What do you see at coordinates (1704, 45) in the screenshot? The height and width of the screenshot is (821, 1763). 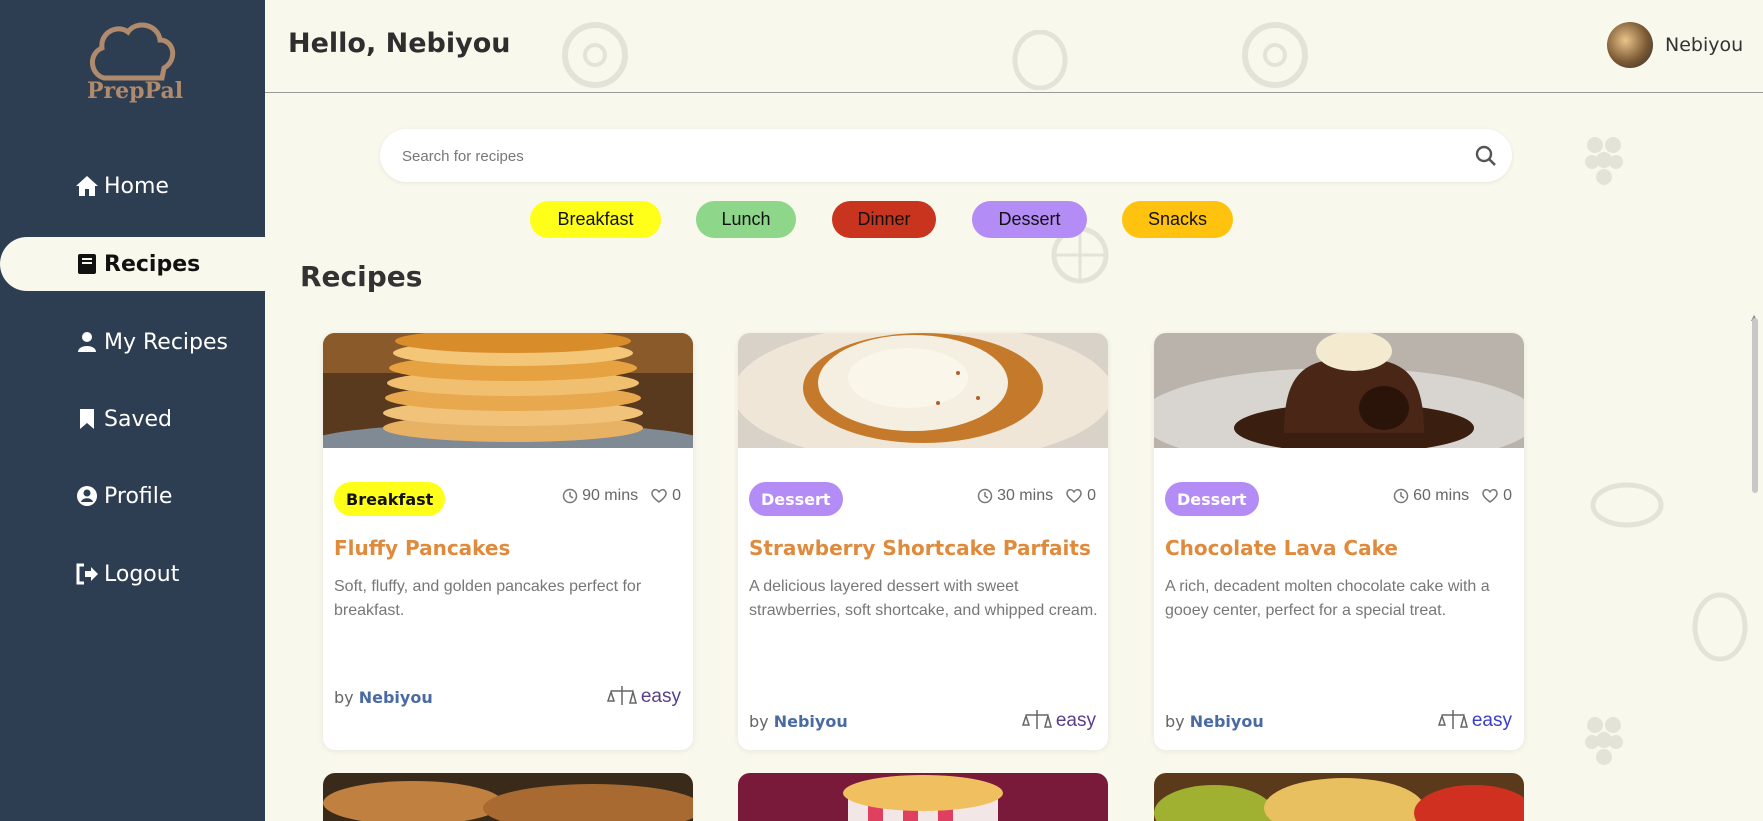 I see `username: Nebiyou` at bounding box center [1704, 45].